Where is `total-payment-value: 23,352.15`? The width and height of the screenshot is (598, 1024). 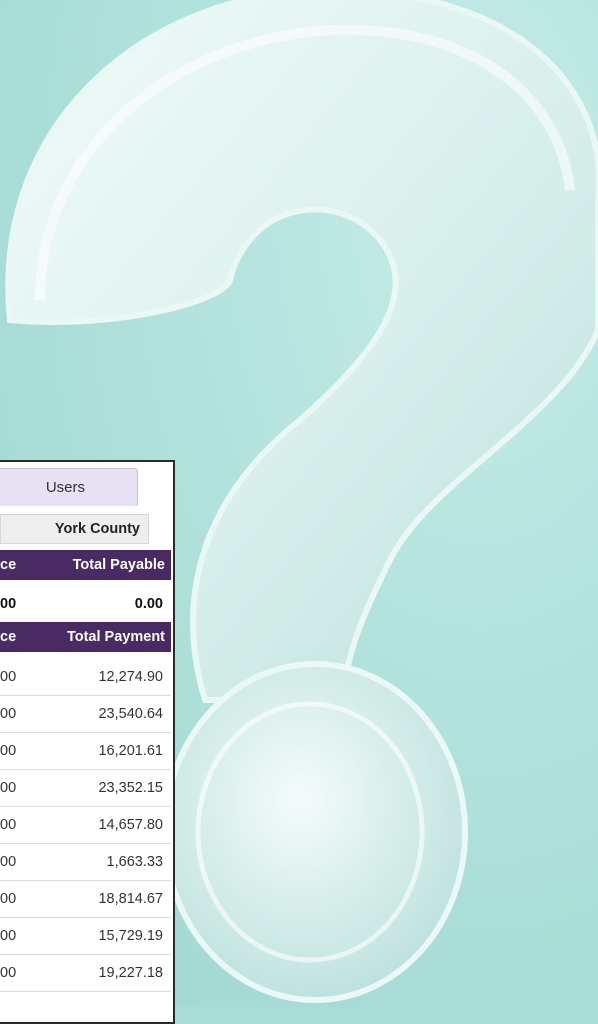 total-payment-value: 23,352.15 is located at coordinates (130, 788).